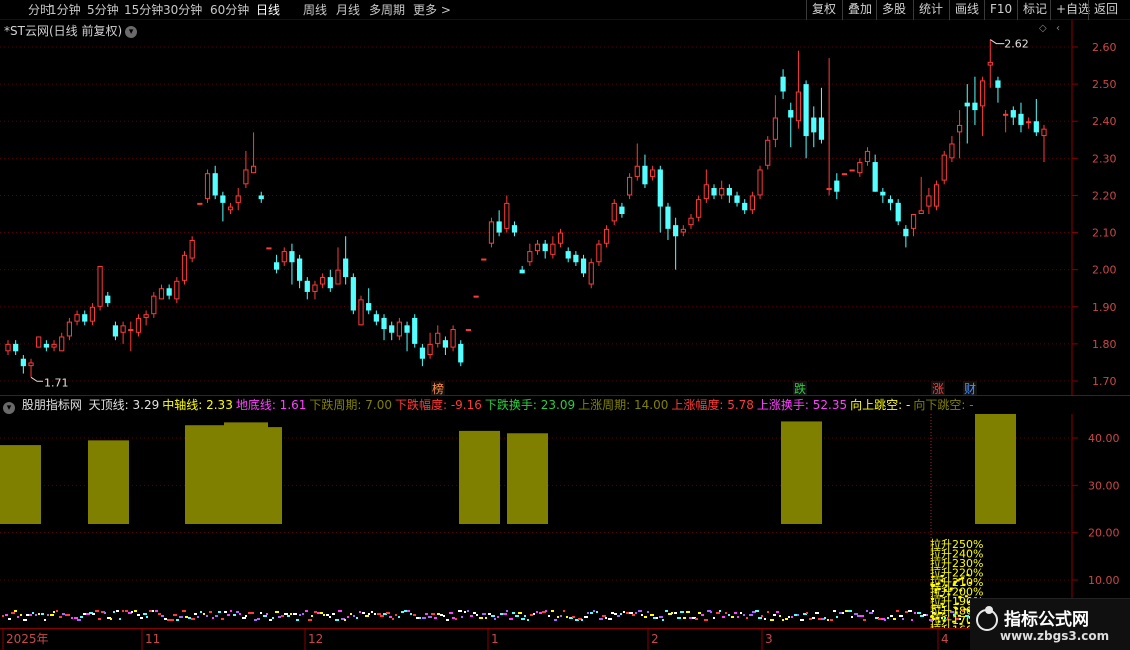  What do you see at coordinates (1105, 10) in the screenshot?
I see `toolbar-action-8: 返回` at bounding box center [1105, 10].